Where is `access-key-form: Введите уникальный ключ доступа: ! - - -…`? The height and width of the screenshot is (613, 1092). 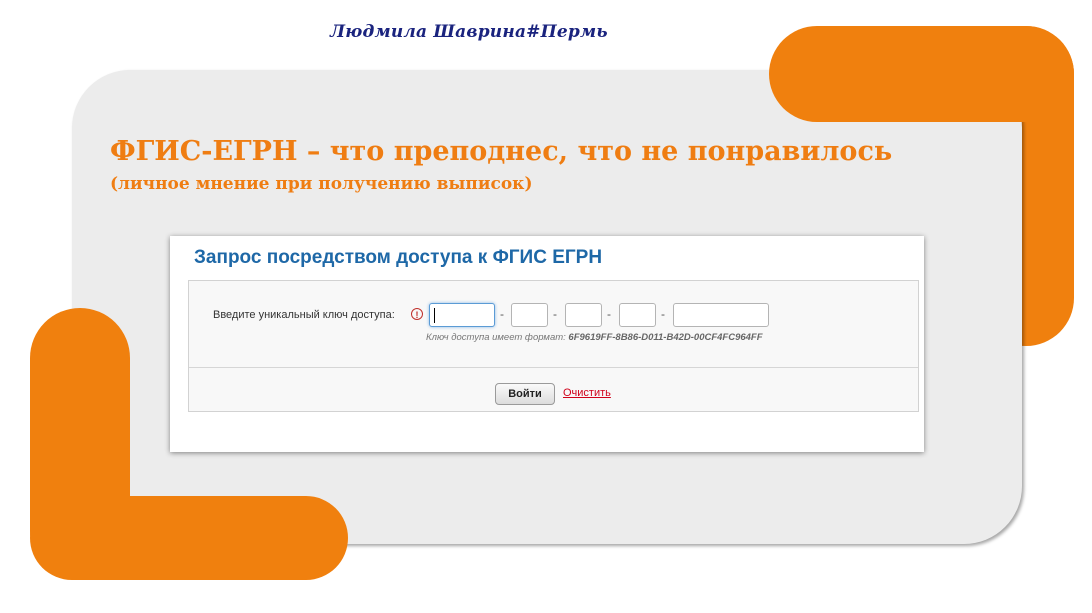 access-key-form: Введите уникальный ключ доступа: ! - - -… is located at coordinates (553, 346).